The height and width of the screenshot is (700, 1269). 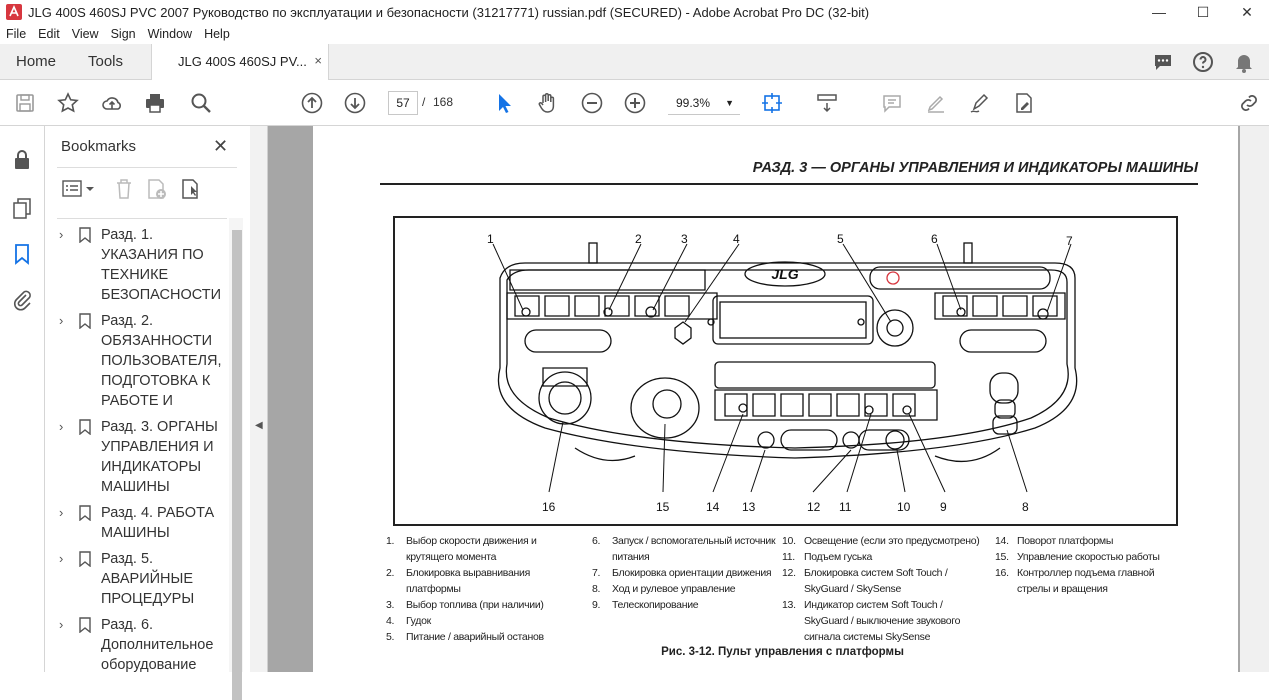 What do you see at coordinates (1163, 62) in the screenshot?
I see `comment-icon` at bounding box center [1163, 62].